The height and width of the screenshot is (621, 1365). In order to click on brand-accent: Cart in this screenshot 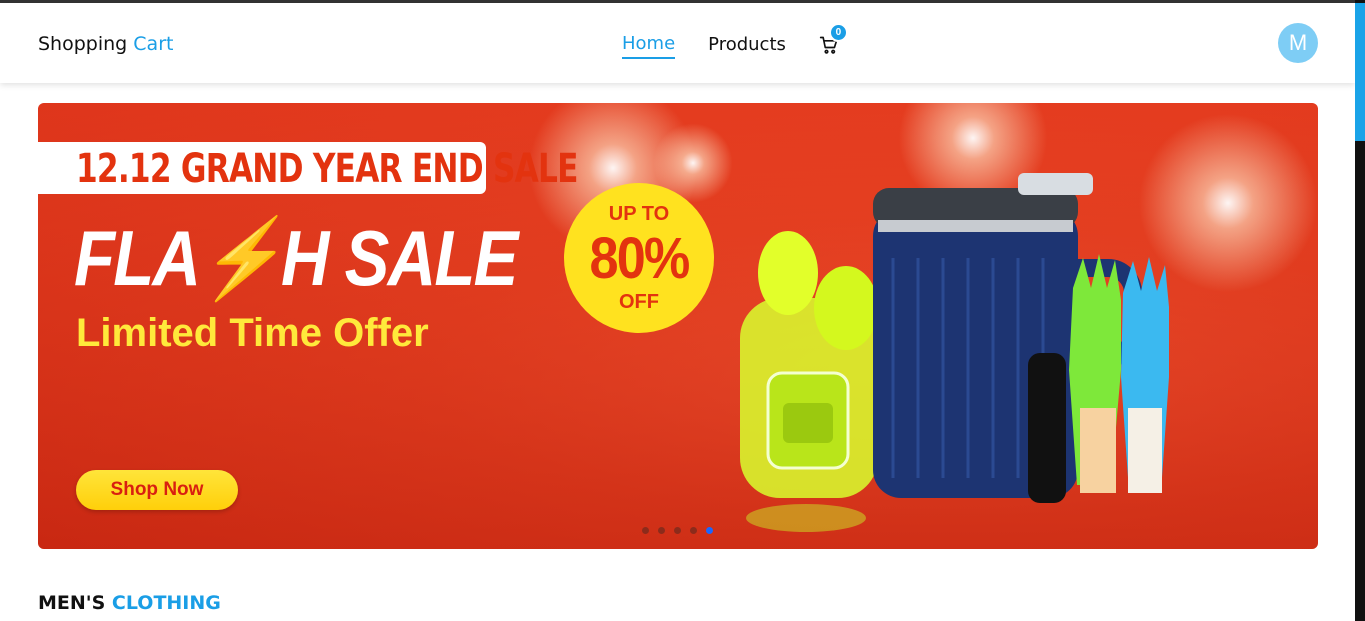, I will do `click(153, 44)`.